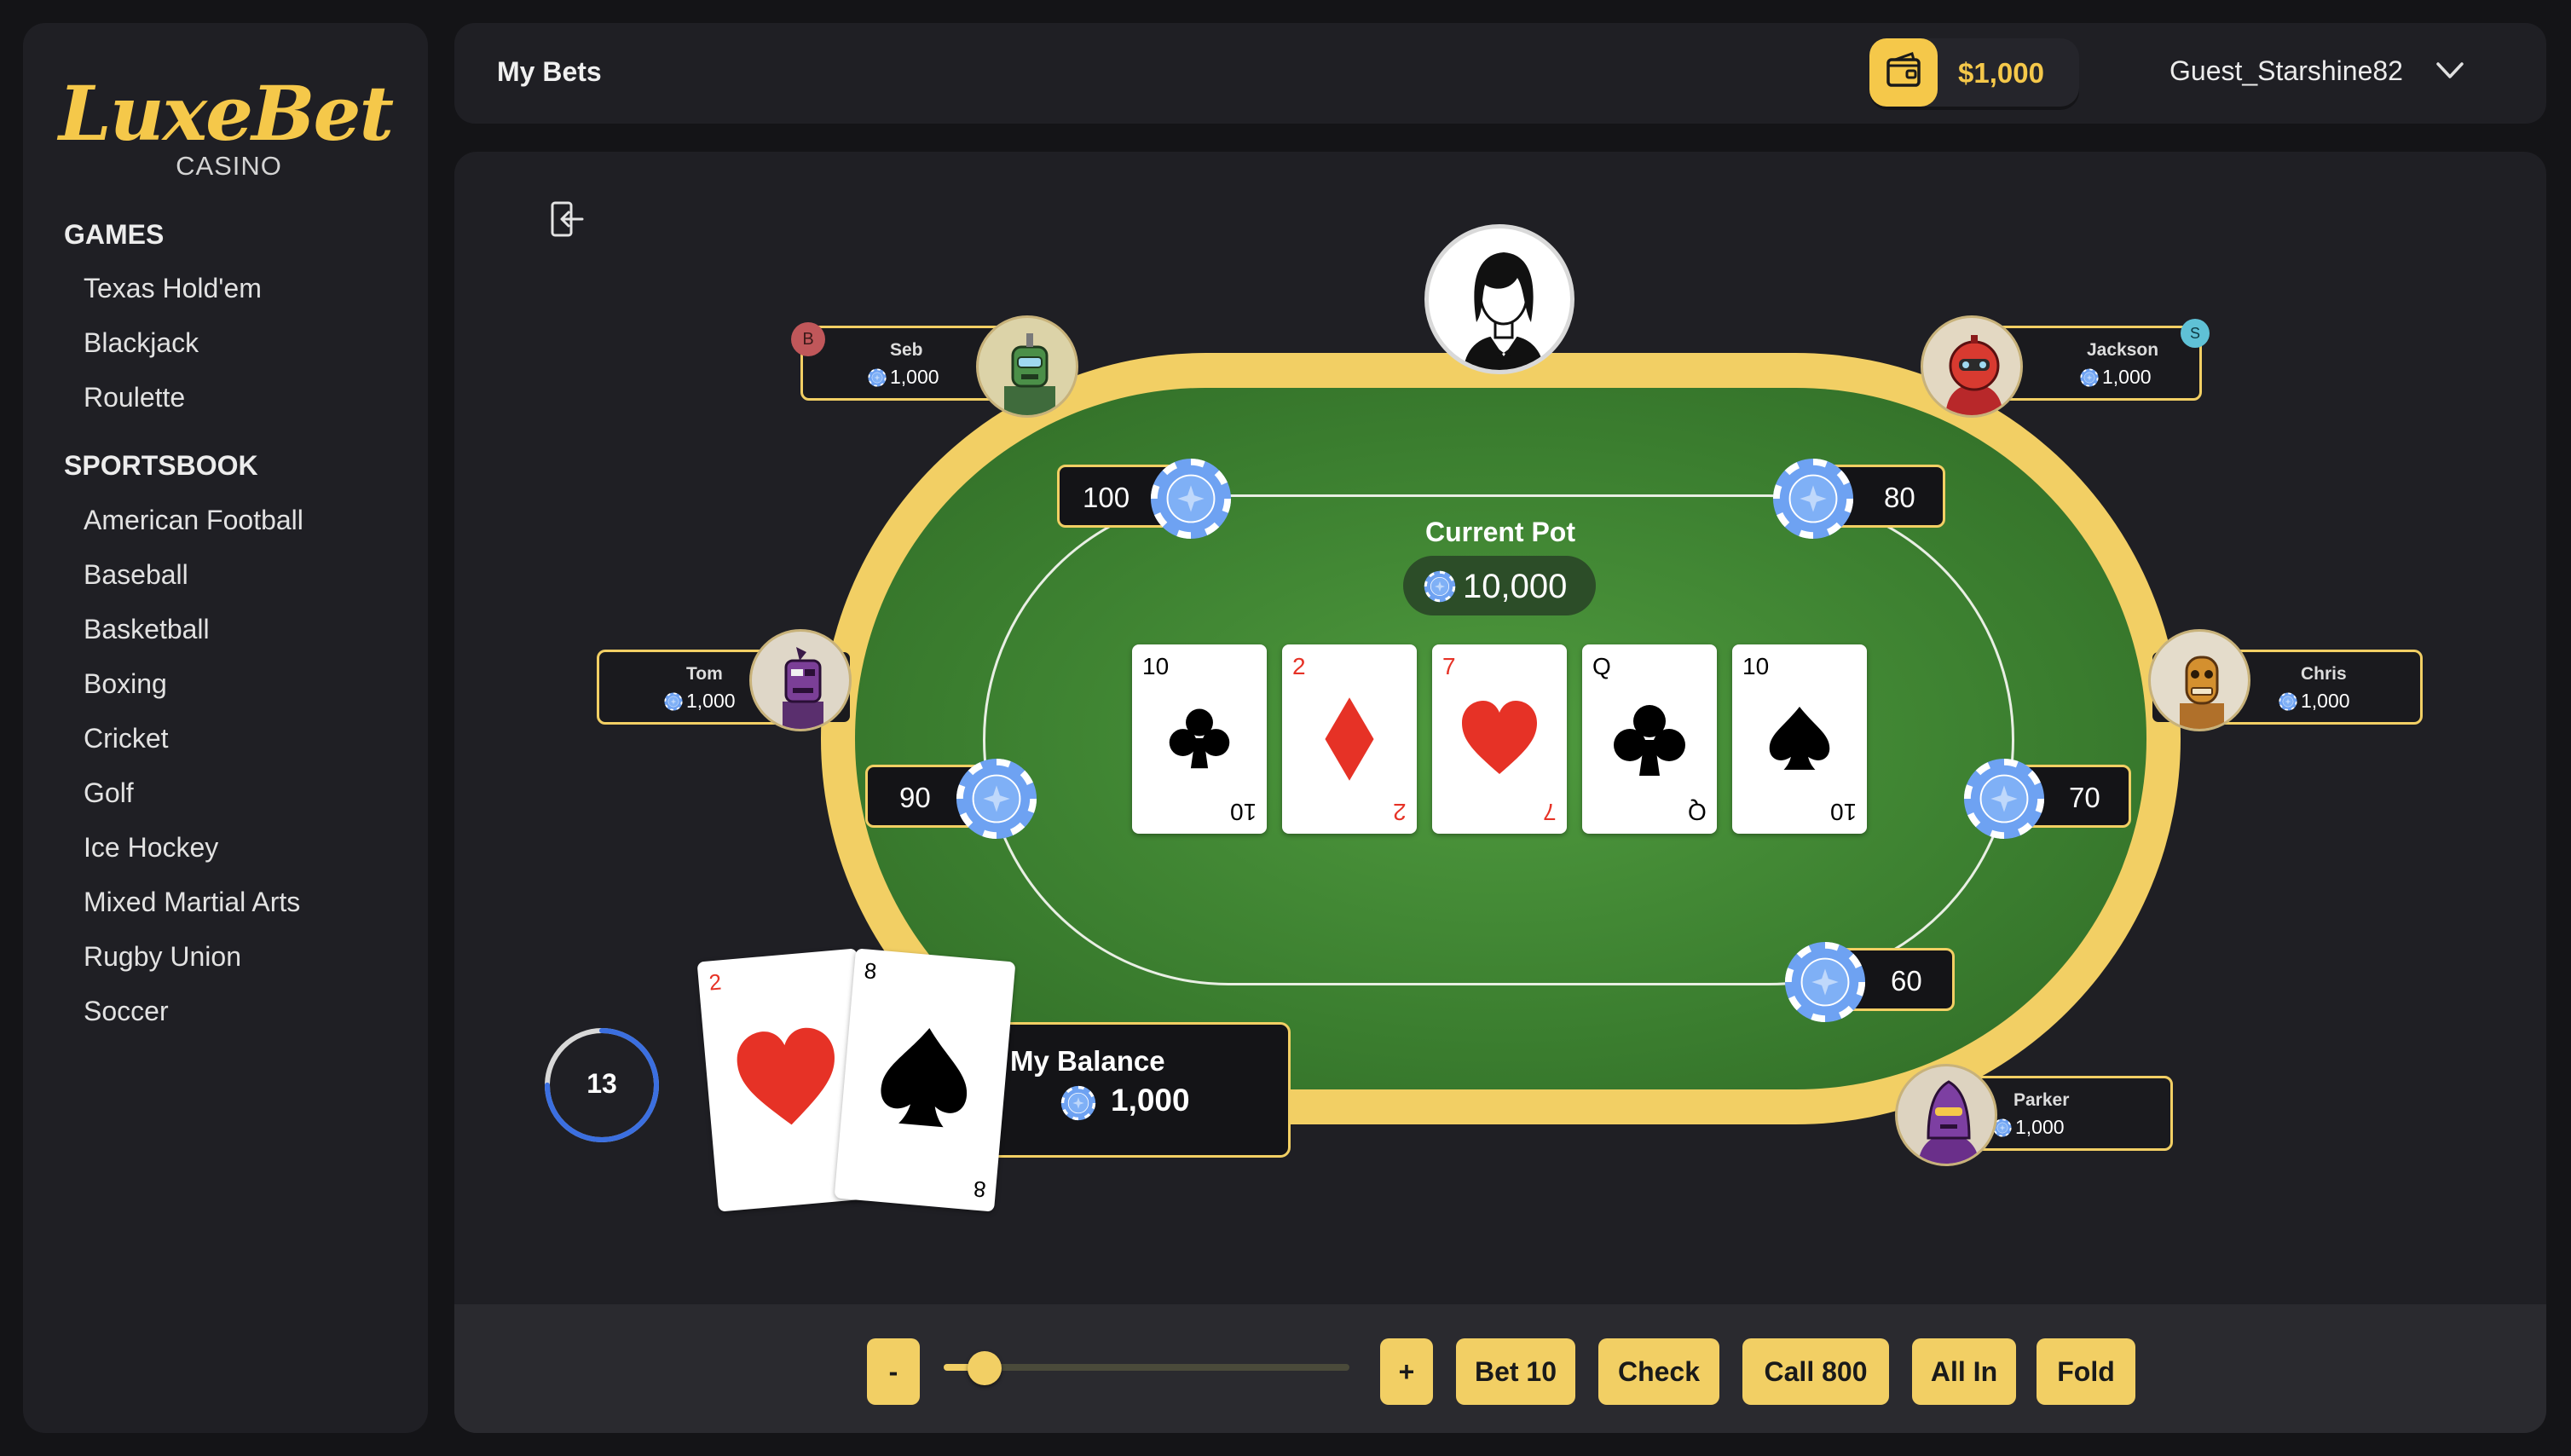 This screenshot has width=2571, height=1456. I want to click on fold-button: Fold, so click(2086, 1371).